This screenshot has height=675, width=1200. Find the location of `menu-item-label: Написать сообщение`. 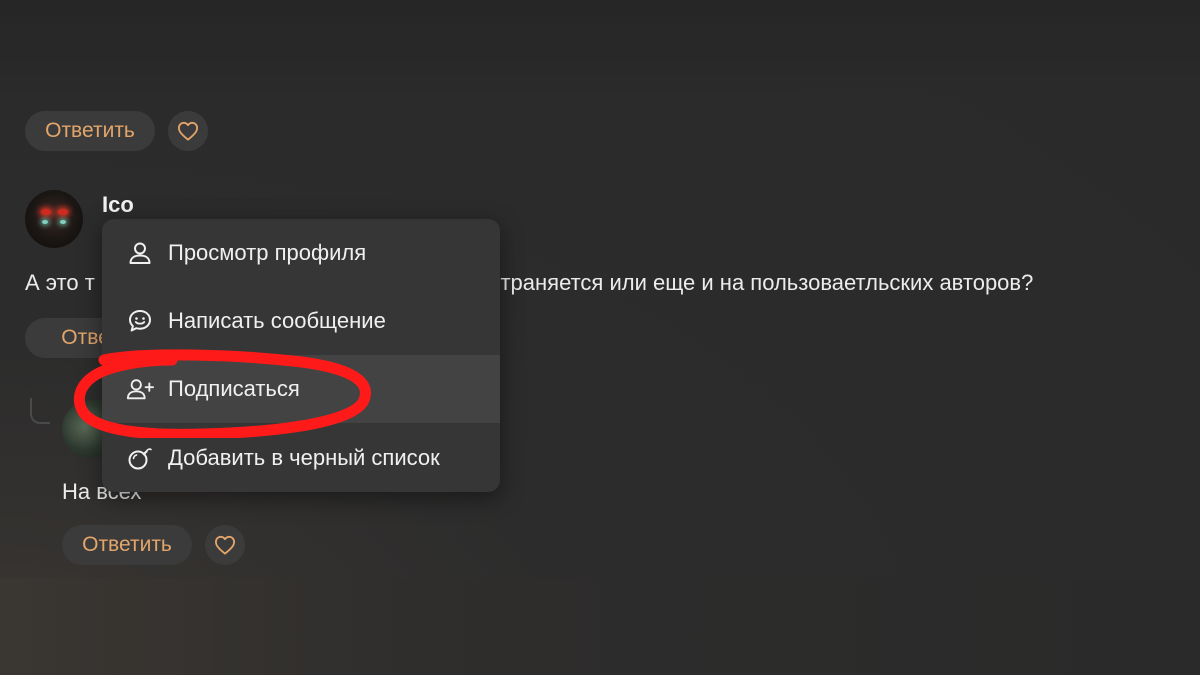

menu-item-label: Написать сообщение is located at coordinates (277, 320).